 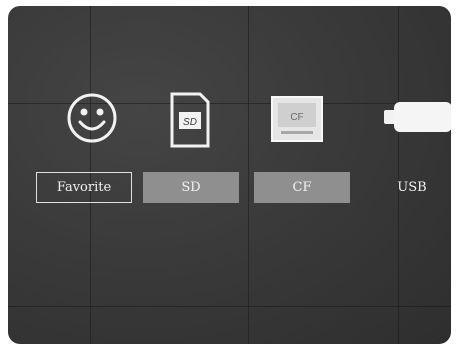 I want to click on cf-card-icon: CF, so click(x=297, y=119).